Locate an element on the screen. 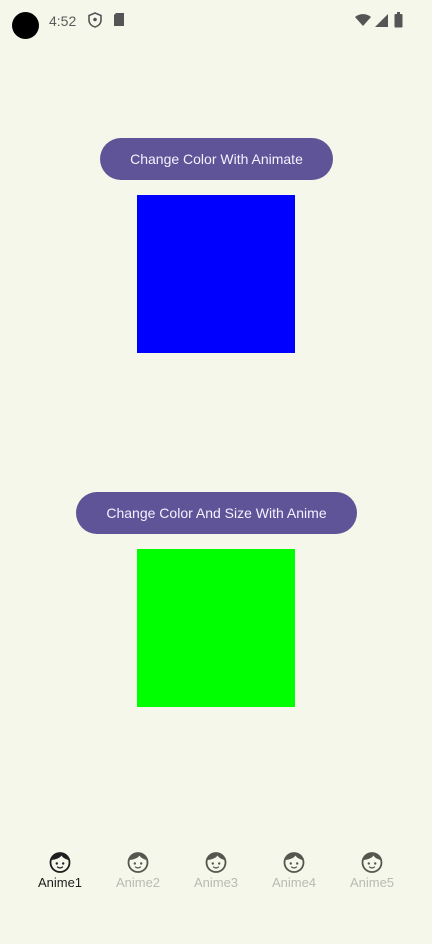  status-time: 4:52 is located at coordinates (63, 21).